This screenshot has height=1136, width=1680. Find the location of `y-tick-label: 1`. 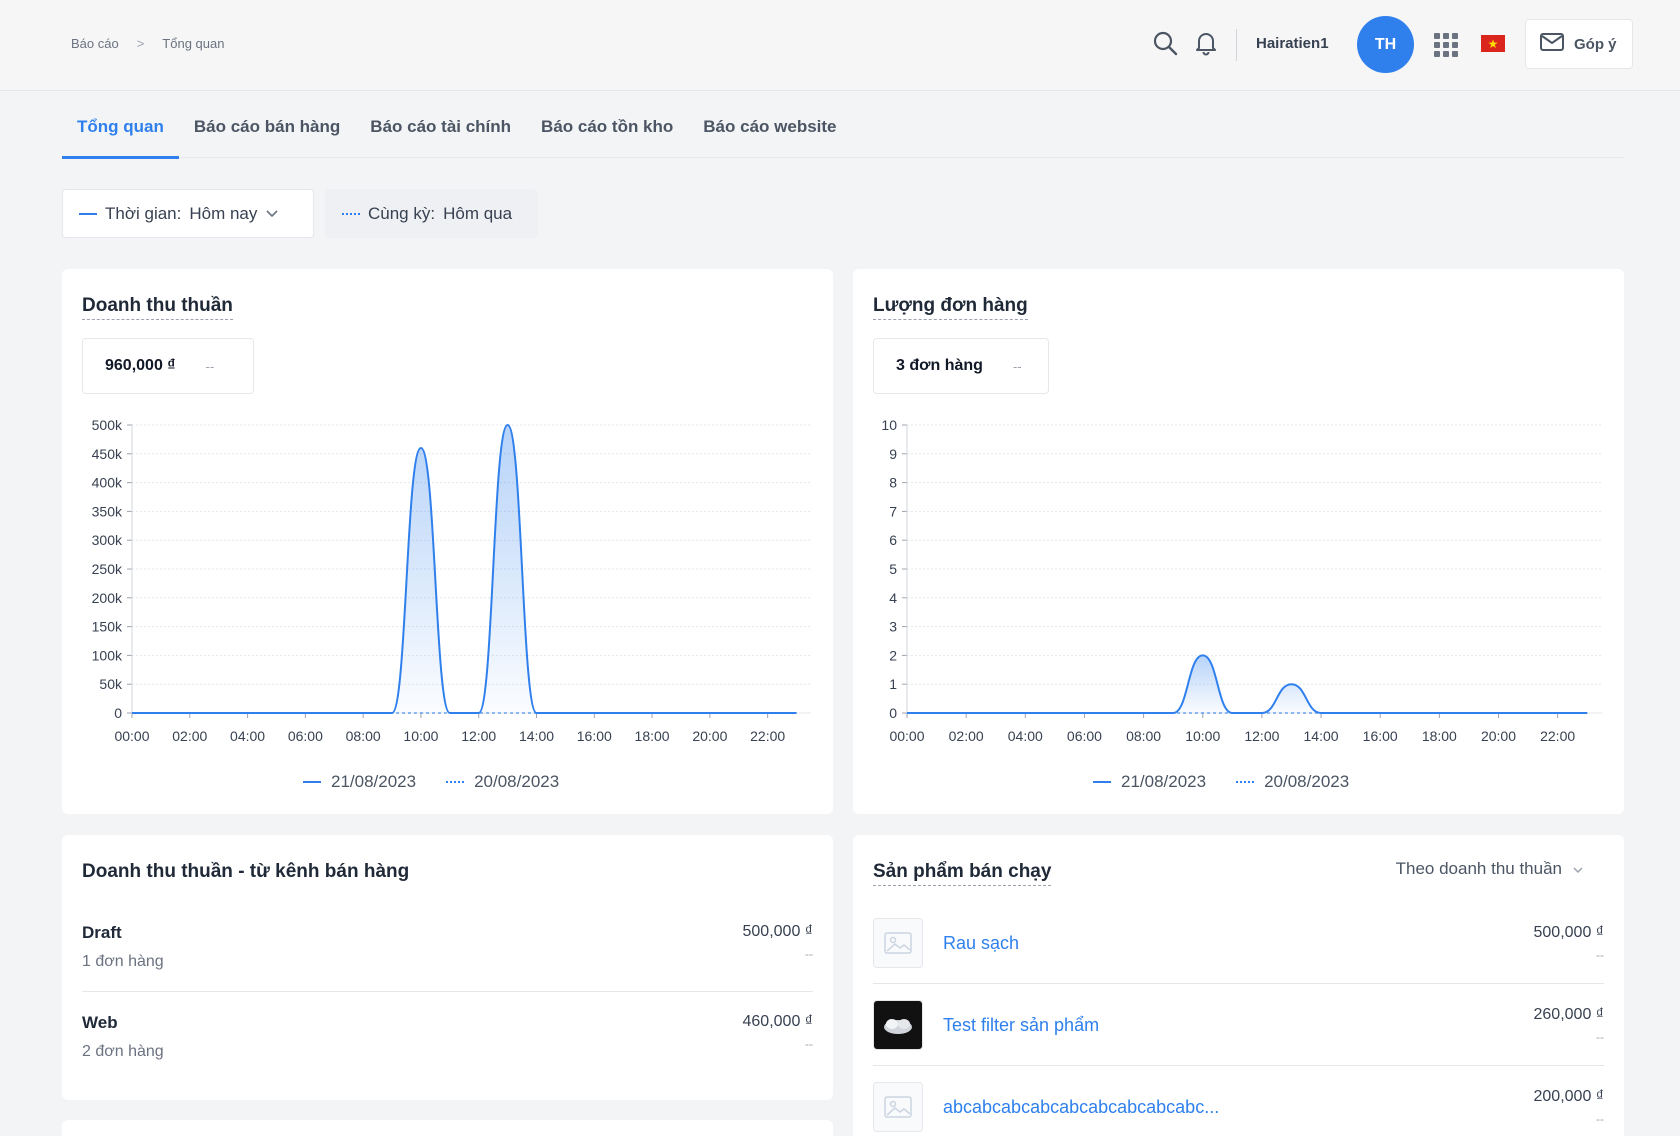

y-tick-label: 1 is located at coordinates (893, 684).